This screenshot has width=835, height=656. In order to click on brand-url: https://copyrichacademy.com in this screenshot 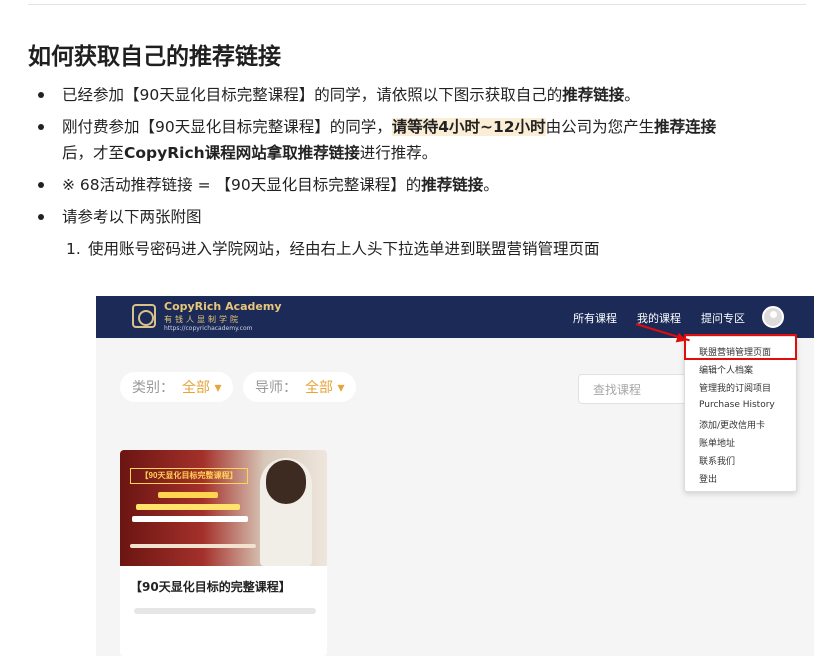, I will do `click(208, 328)`.